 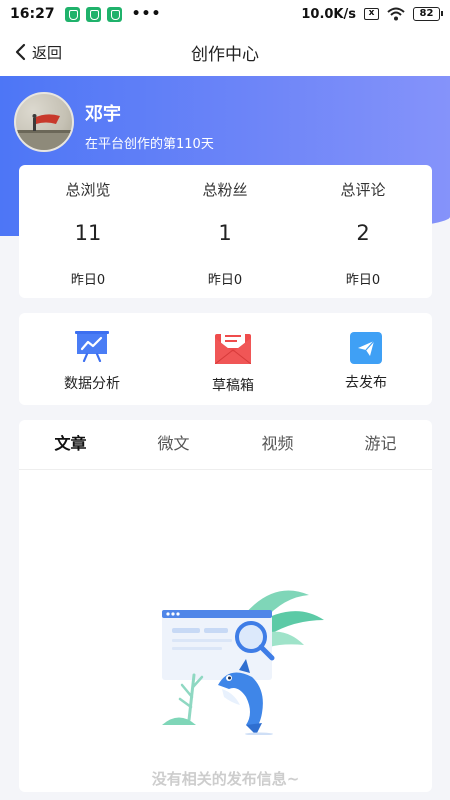 What do you see at coordinates (428, 14) in the screenshot?
I see `battery-icon: 82` at bounding box center [428, 14].